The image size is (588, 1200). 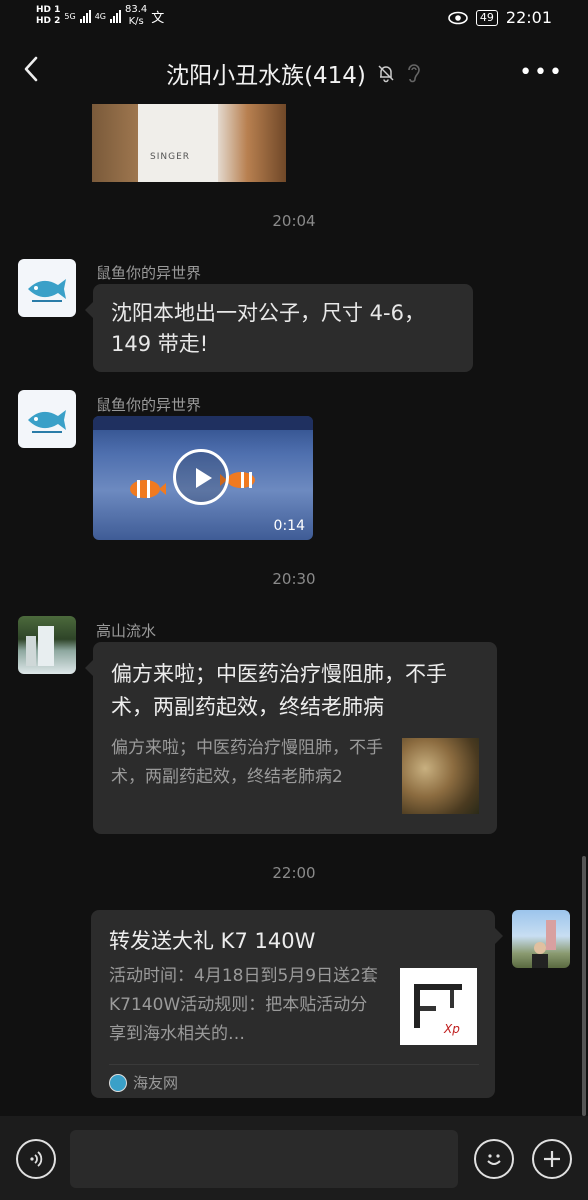 I want to click on user-photo-icon, so click(x=544, y=944).